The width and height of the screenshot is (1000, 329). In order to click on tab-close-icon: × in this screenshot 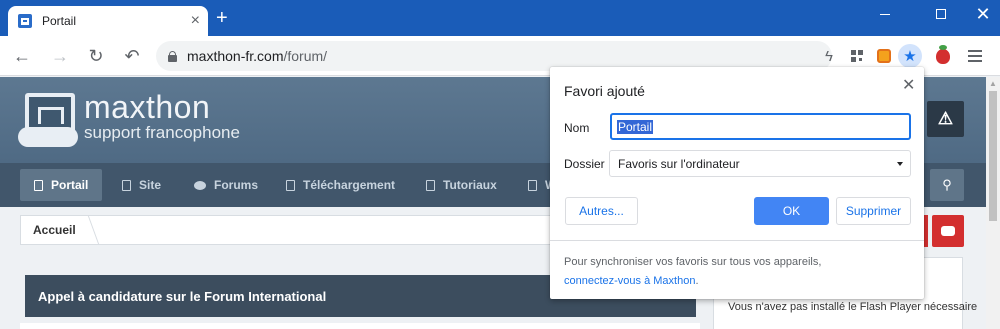, I will do `click(195, 21)`.